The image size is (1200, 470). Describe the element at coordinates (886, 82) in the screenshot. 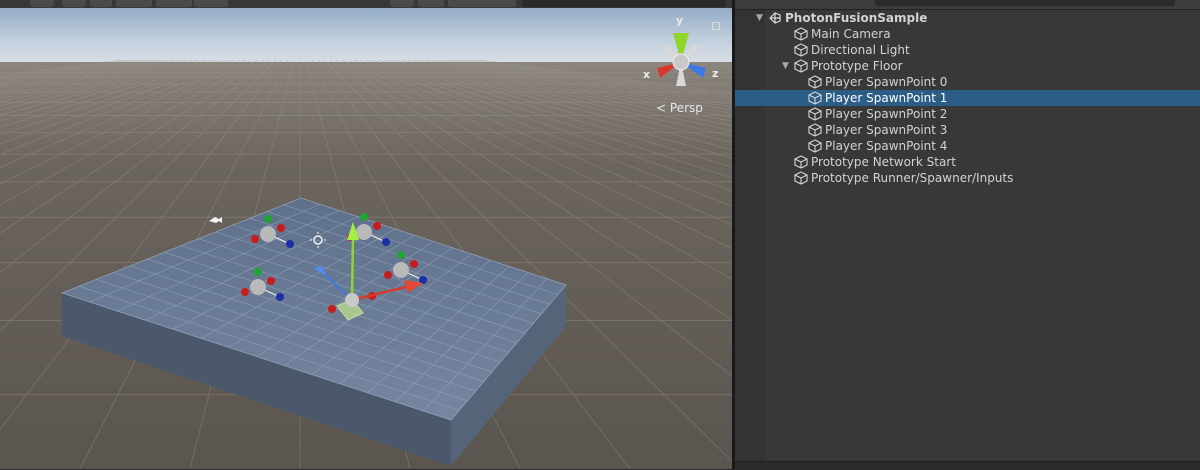

I see `hierarchy-item-label: Player SpawnPoint 0` at that location.